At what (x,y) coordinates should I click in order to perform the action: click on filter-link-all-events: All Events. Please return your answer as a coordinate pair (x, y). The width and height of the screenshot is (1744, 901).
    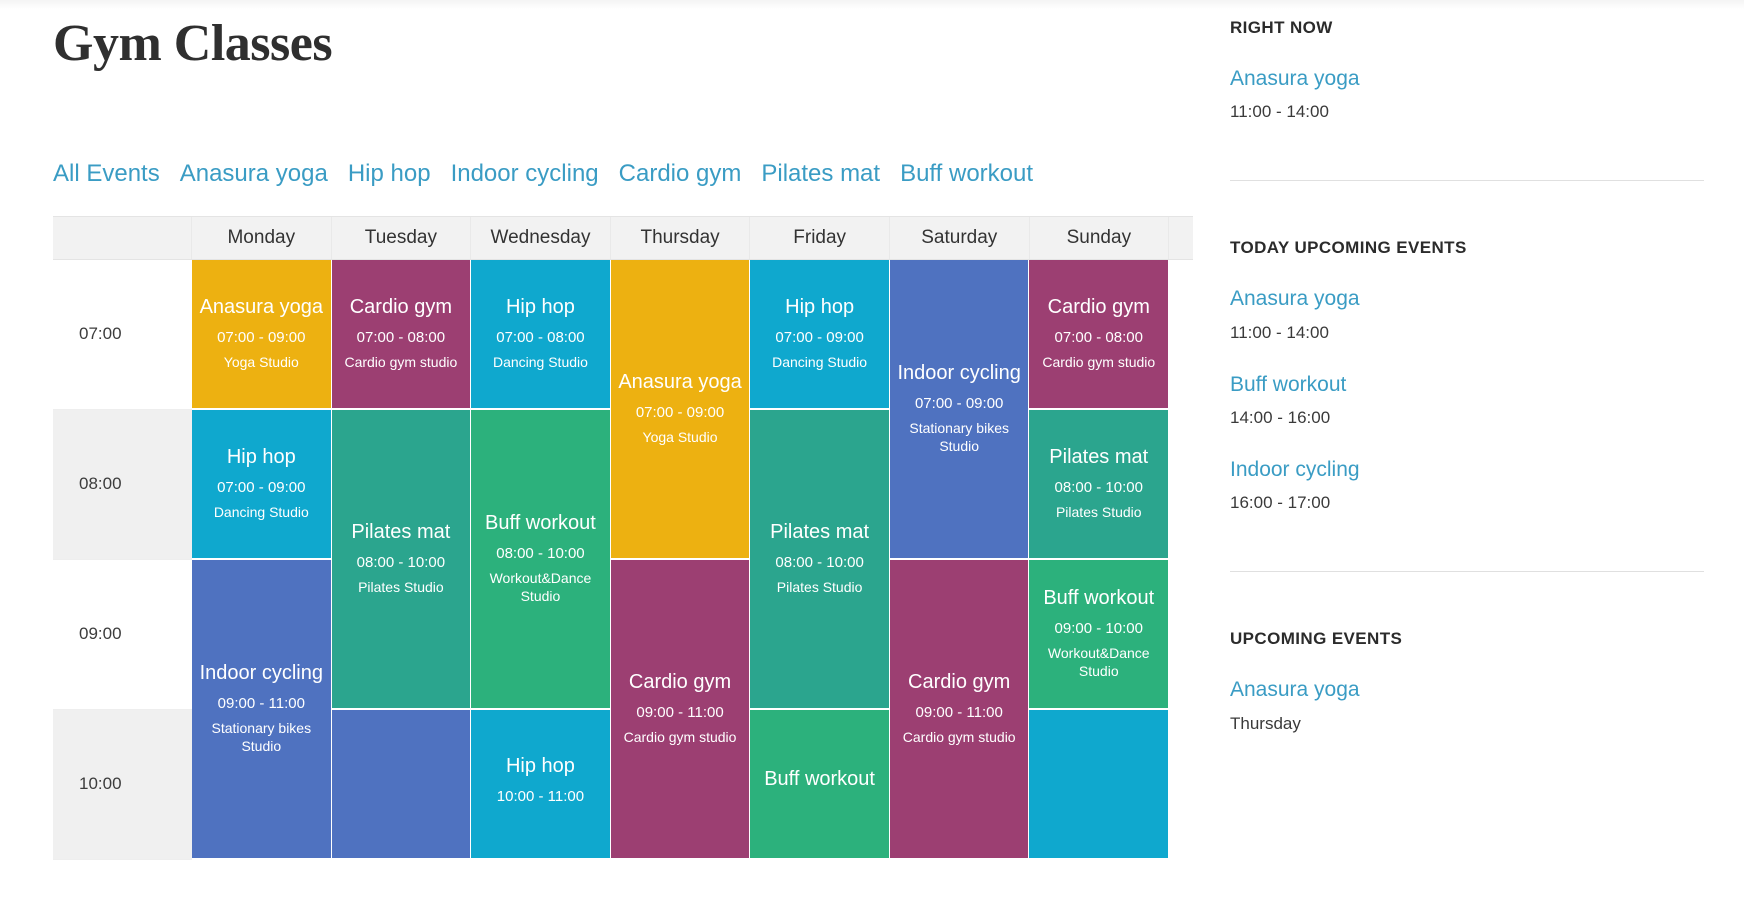
    Looking at the image, I should click on (106, 174).